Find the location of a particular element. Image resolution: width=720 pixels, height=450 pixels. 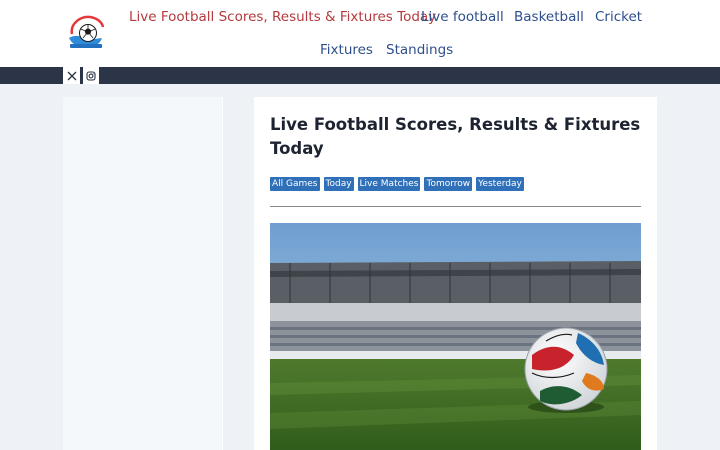

nav-item-basketball: Basketball is located at coordinates (549, 17).